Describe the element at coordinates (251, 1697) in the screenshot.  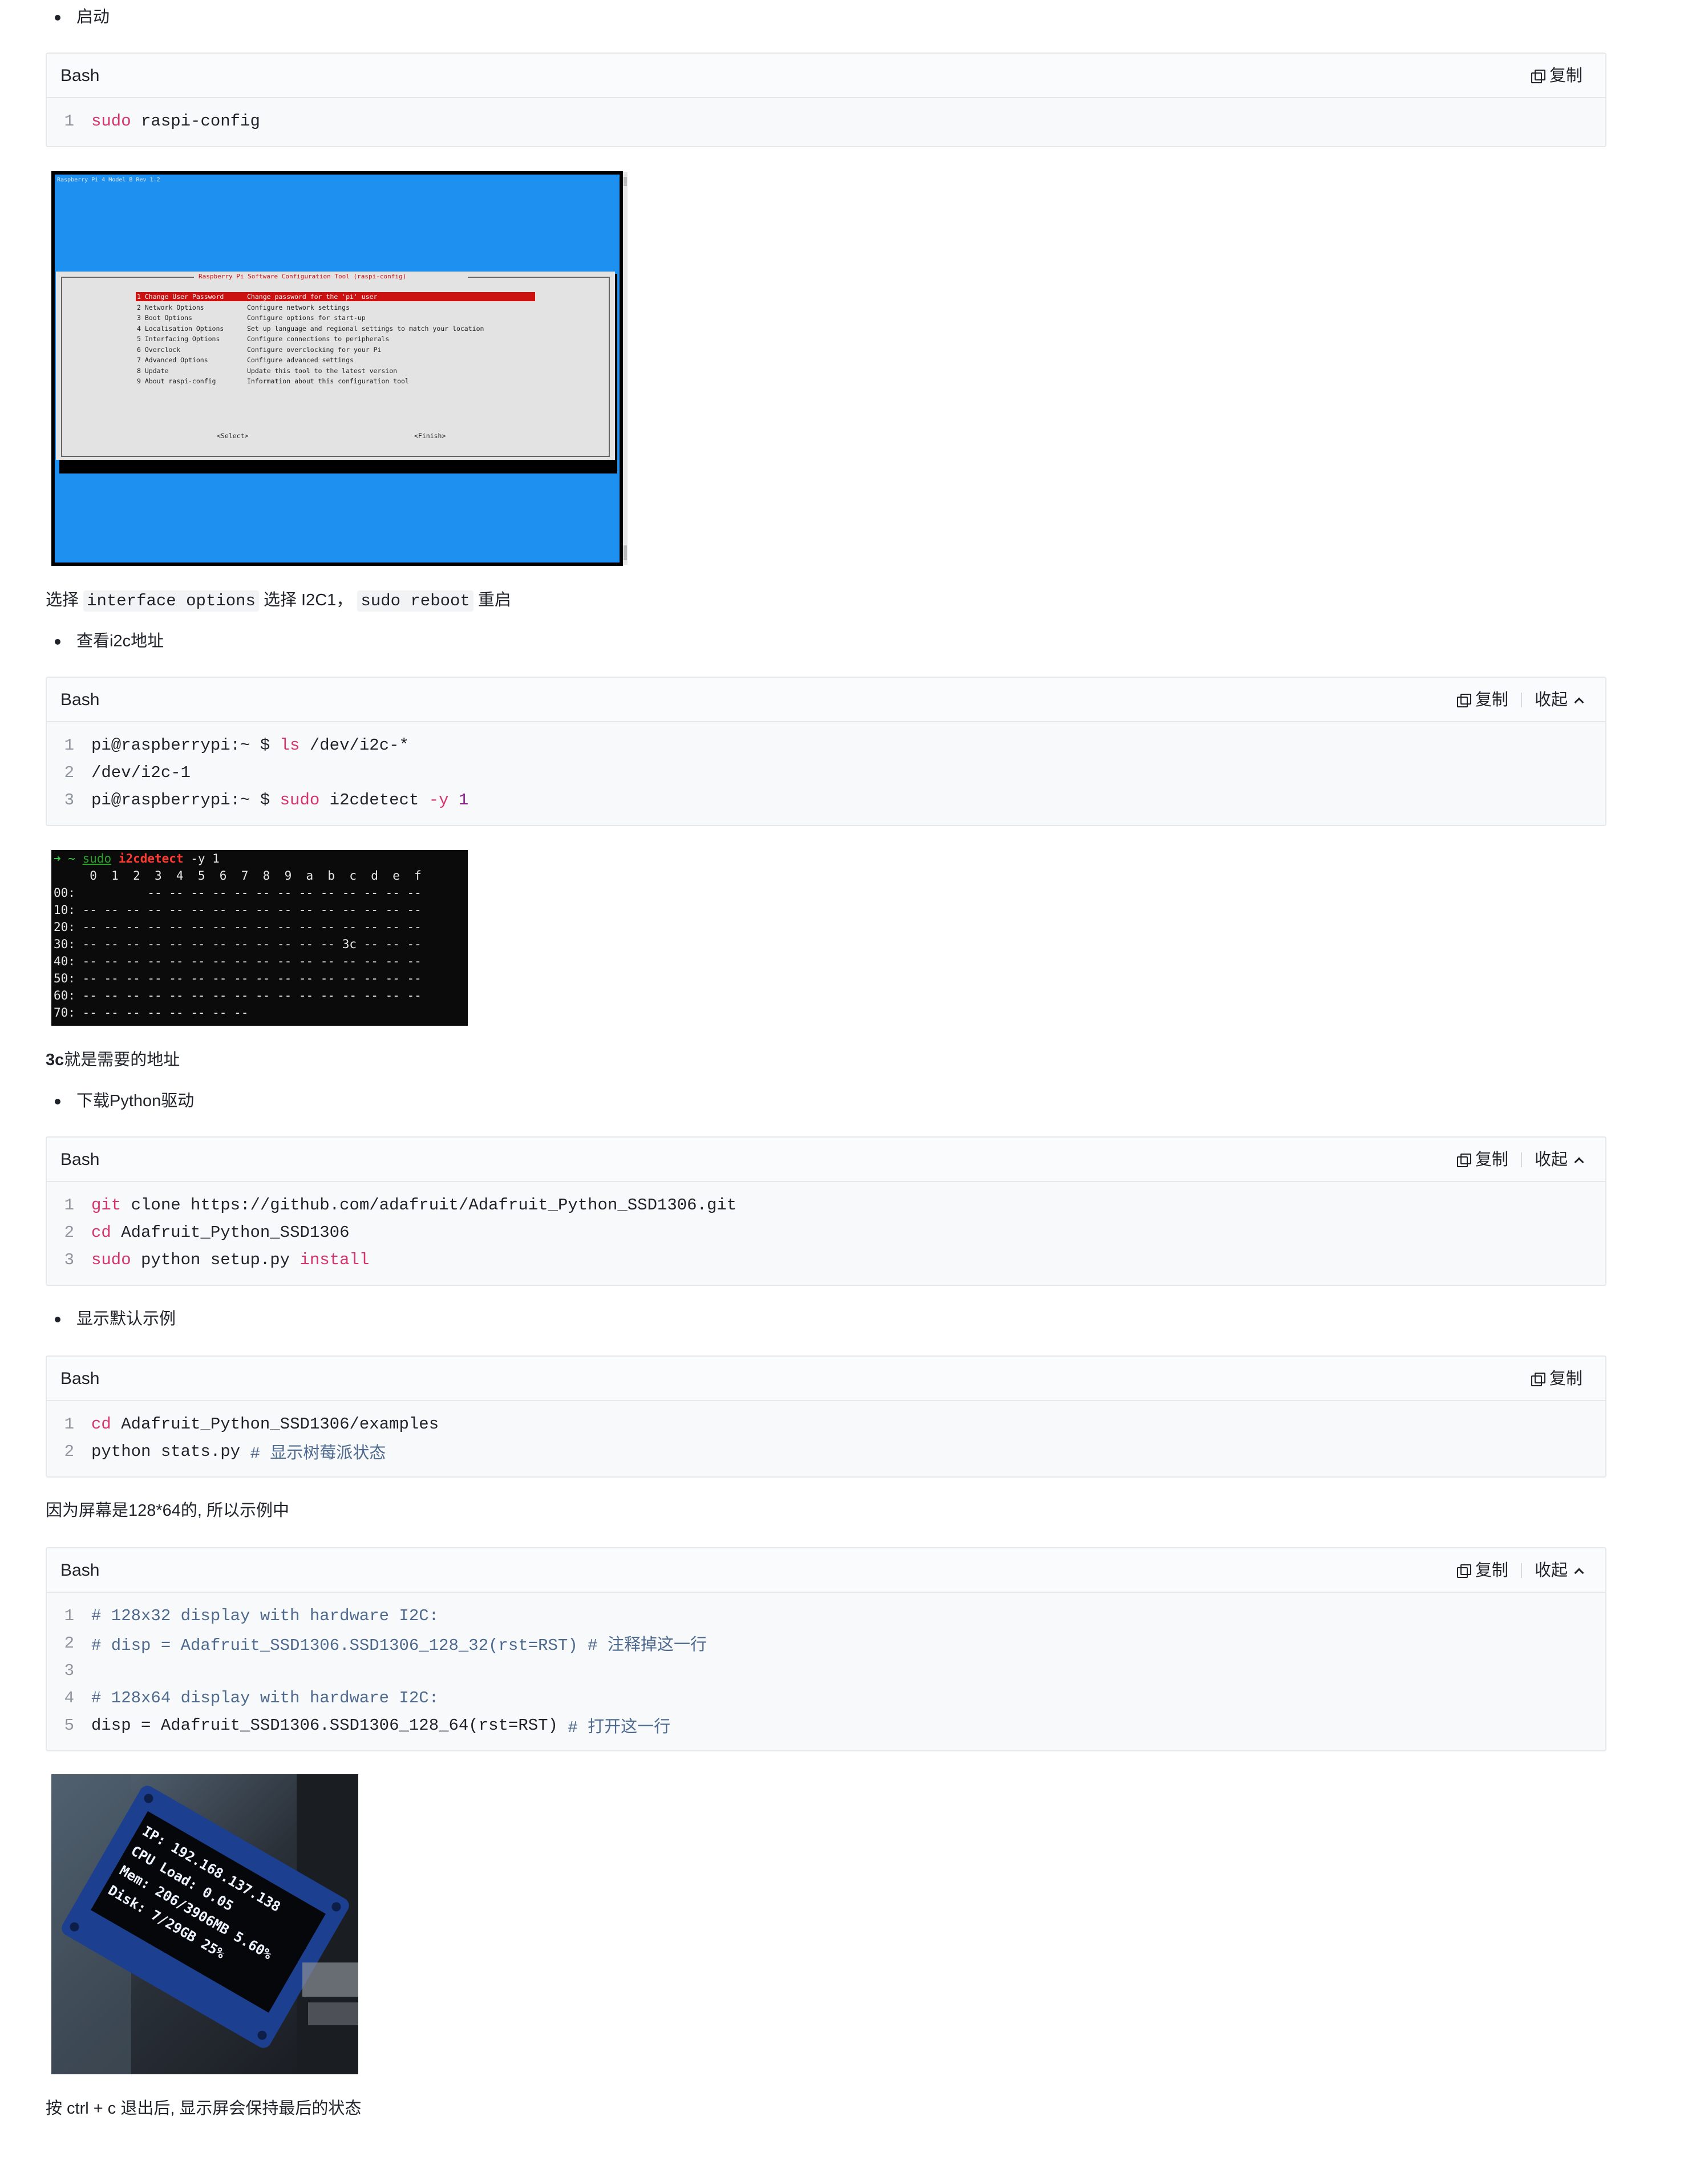
I see `code-line: 4 # 128x64 display with hardware I2C:` at that location.